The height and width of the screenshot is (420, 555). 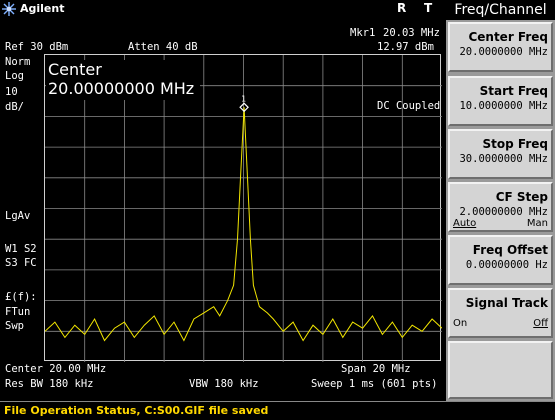 What do you see at coordinates (500, 370) in the screenshot?
I see `blank-softkey` at bounding box center [500, 370].